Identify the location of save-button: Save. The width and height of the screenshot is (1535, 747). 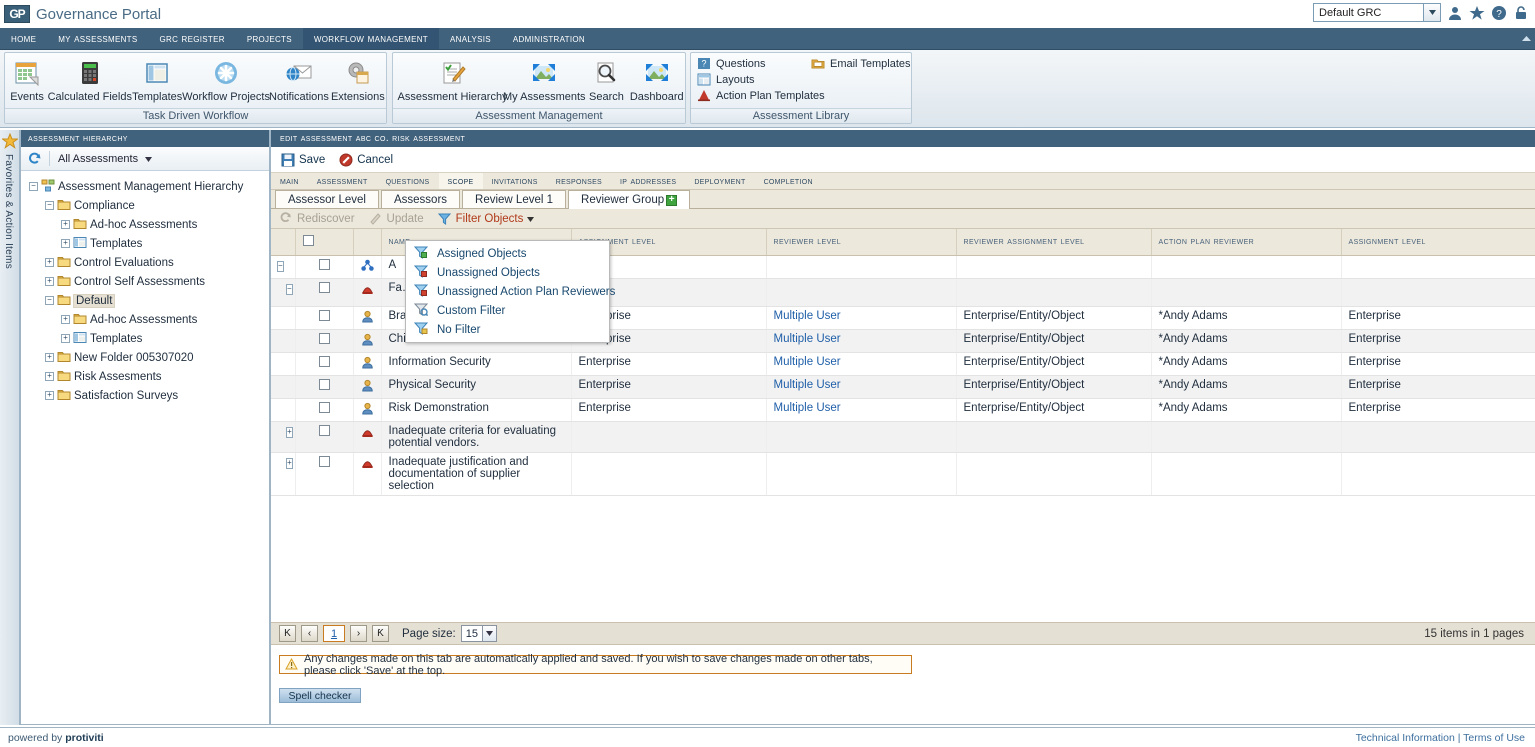
(303, 160).